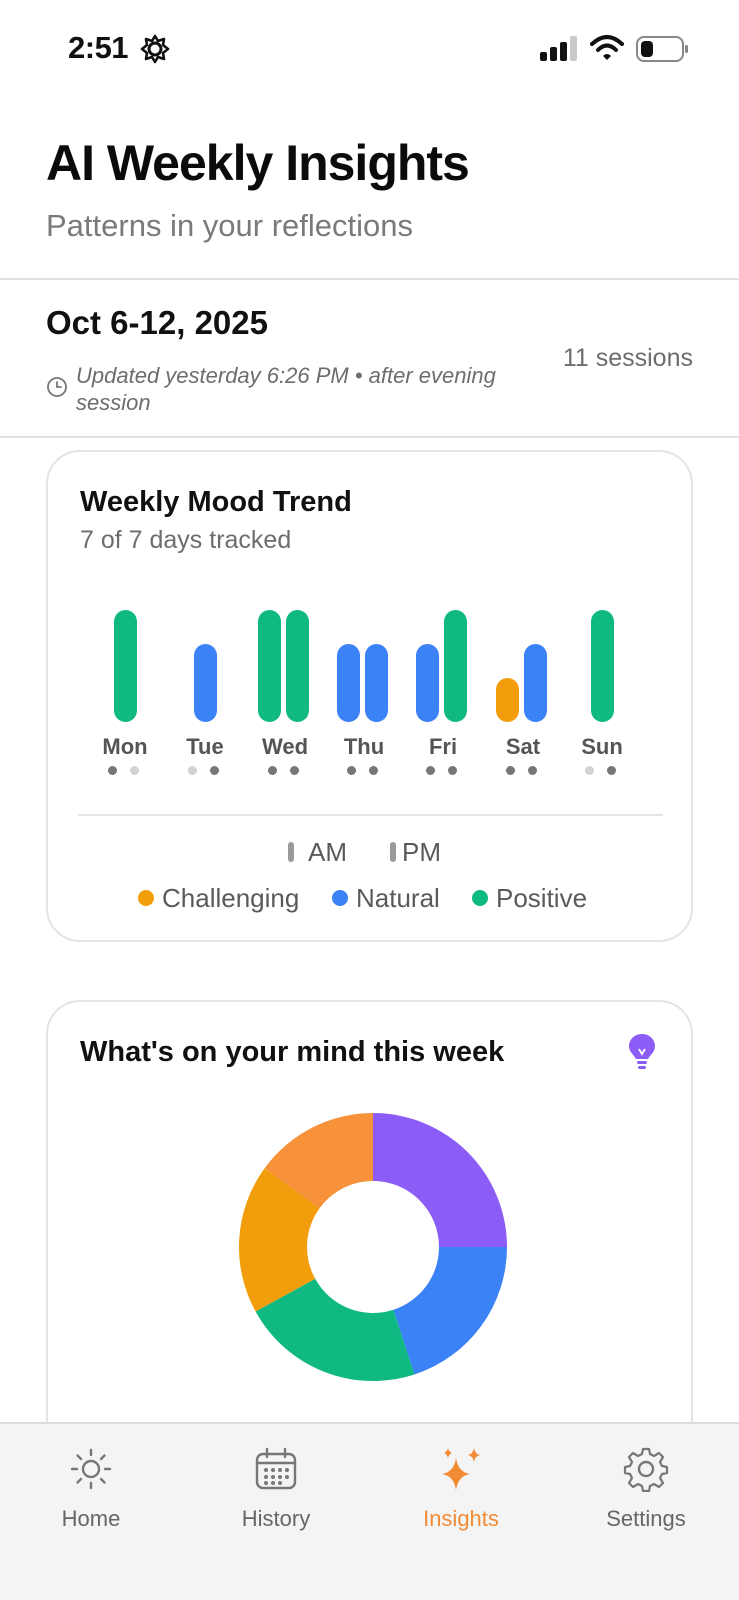 Image resolution: width=739 pixels, height=1600 pixels. I want to click on legend-natural-label: Natural, so click(398, 897).